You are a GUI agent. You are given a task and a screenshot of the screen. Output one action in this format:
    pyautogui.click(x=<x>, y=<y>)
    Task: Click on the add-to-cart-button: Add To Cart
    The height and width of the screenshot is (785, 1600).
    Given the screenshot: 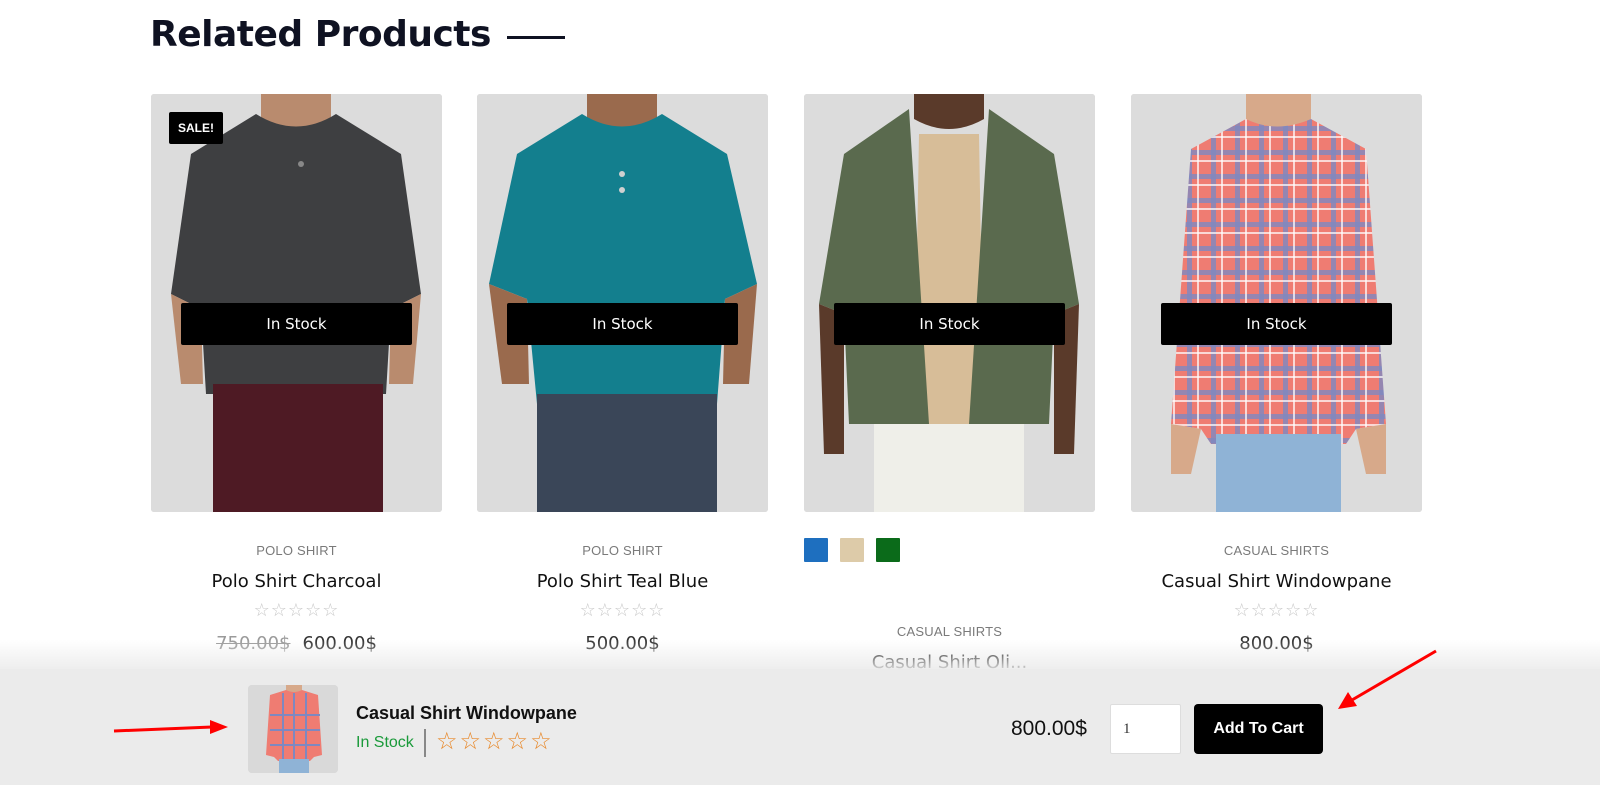 What is the action you would take?
    pyautogui.click(x=1258, y=729)
    